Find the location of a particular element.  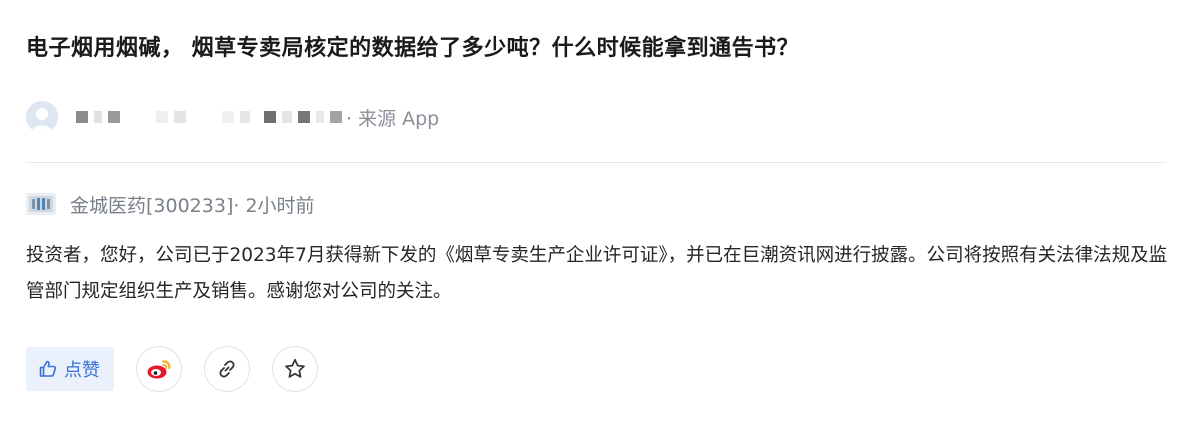

like-button: 点赞 is located at coordinates (70, 369).